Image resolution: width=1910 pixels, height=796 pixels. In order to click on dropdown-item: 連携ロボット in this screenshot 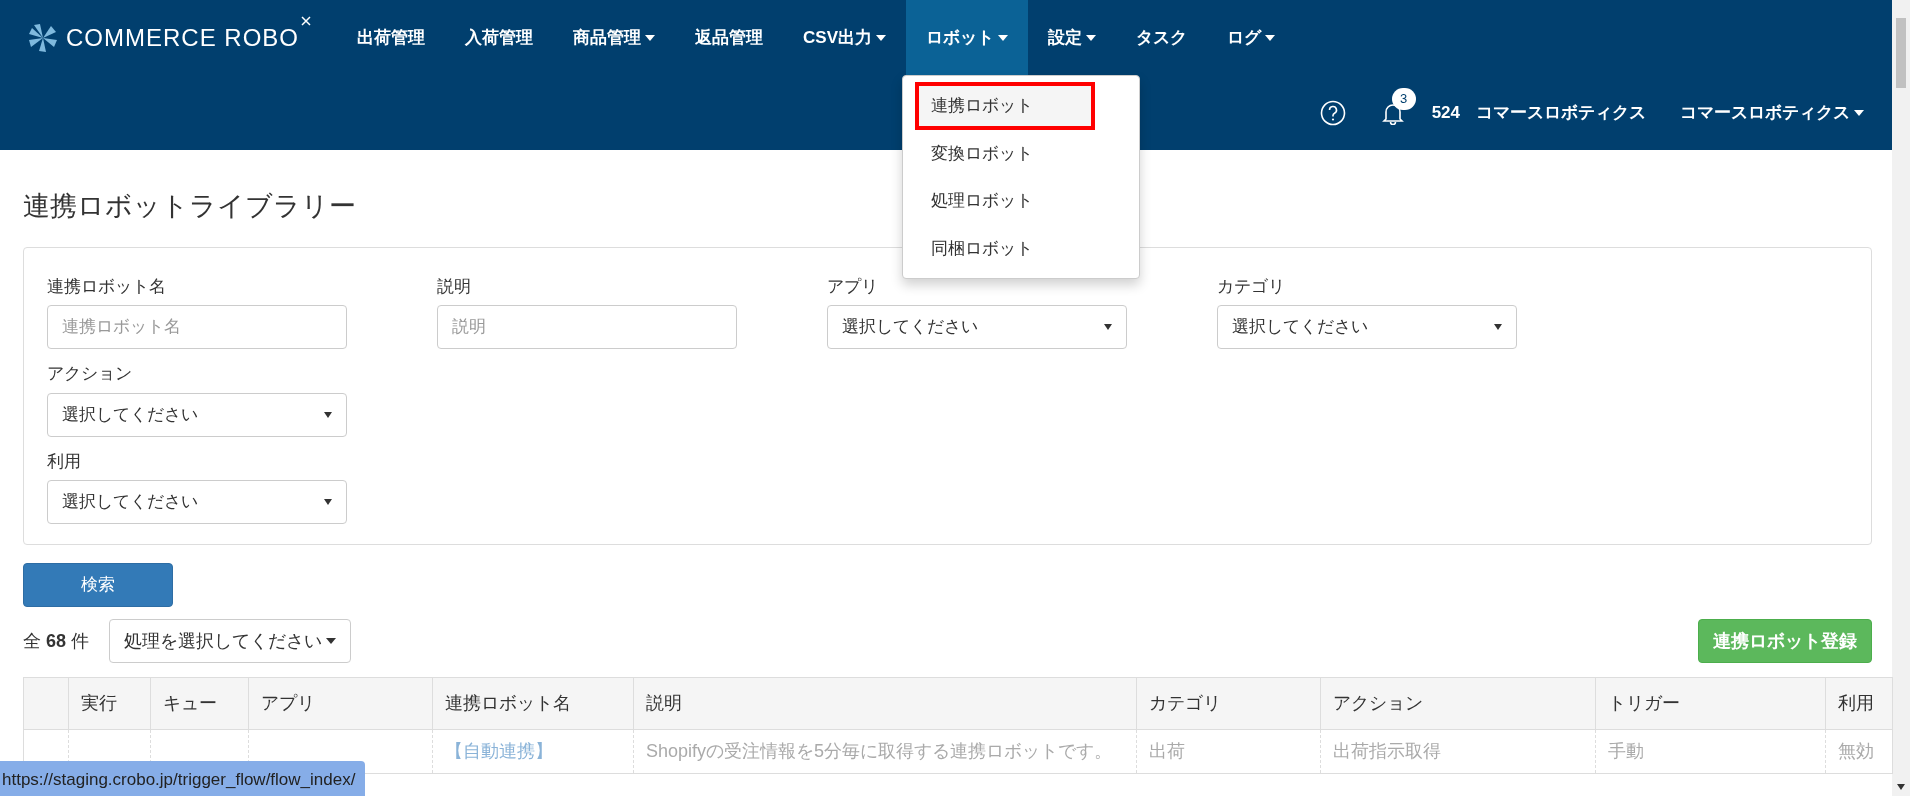, I will do `click(1005, 106)`.